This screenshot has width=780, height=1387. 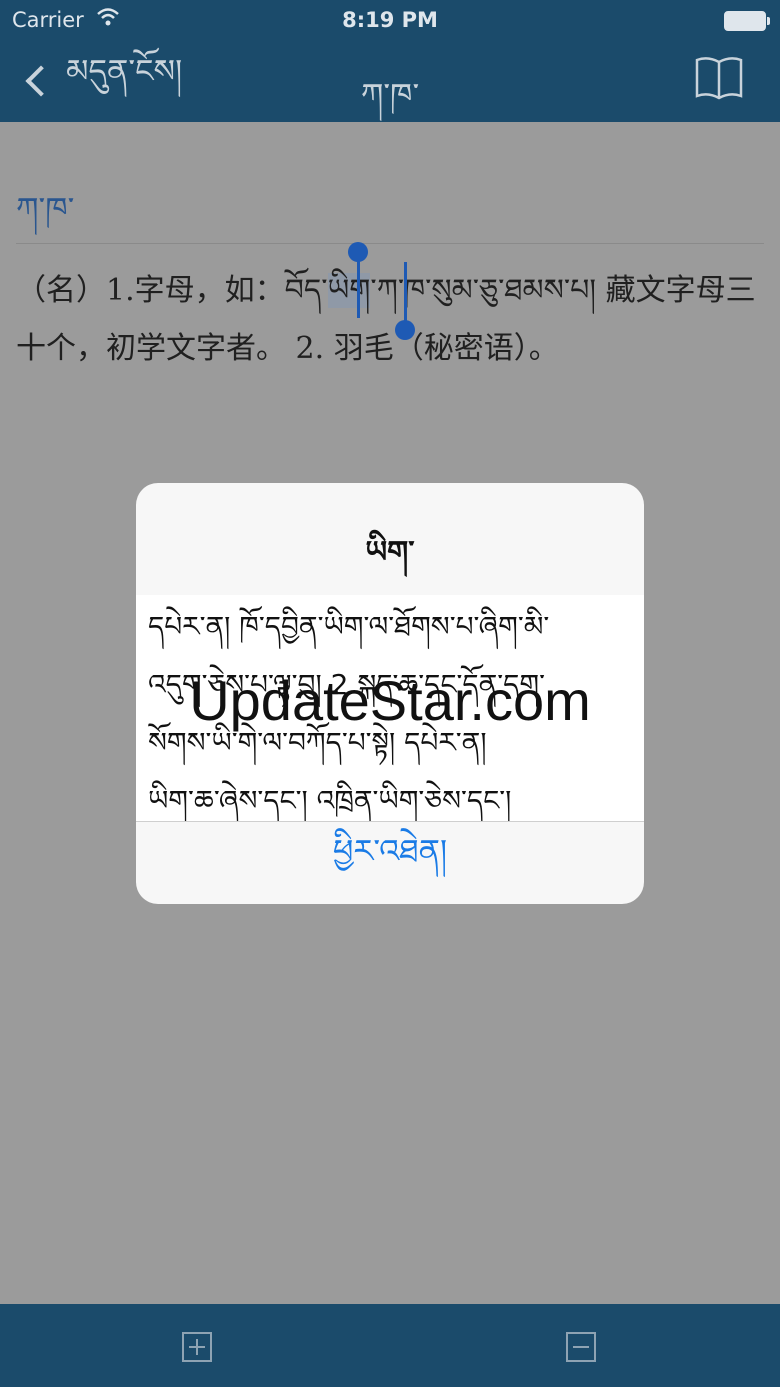 I want to click on definition-tibetan-before: བོད་, so click(x=306, y=290).